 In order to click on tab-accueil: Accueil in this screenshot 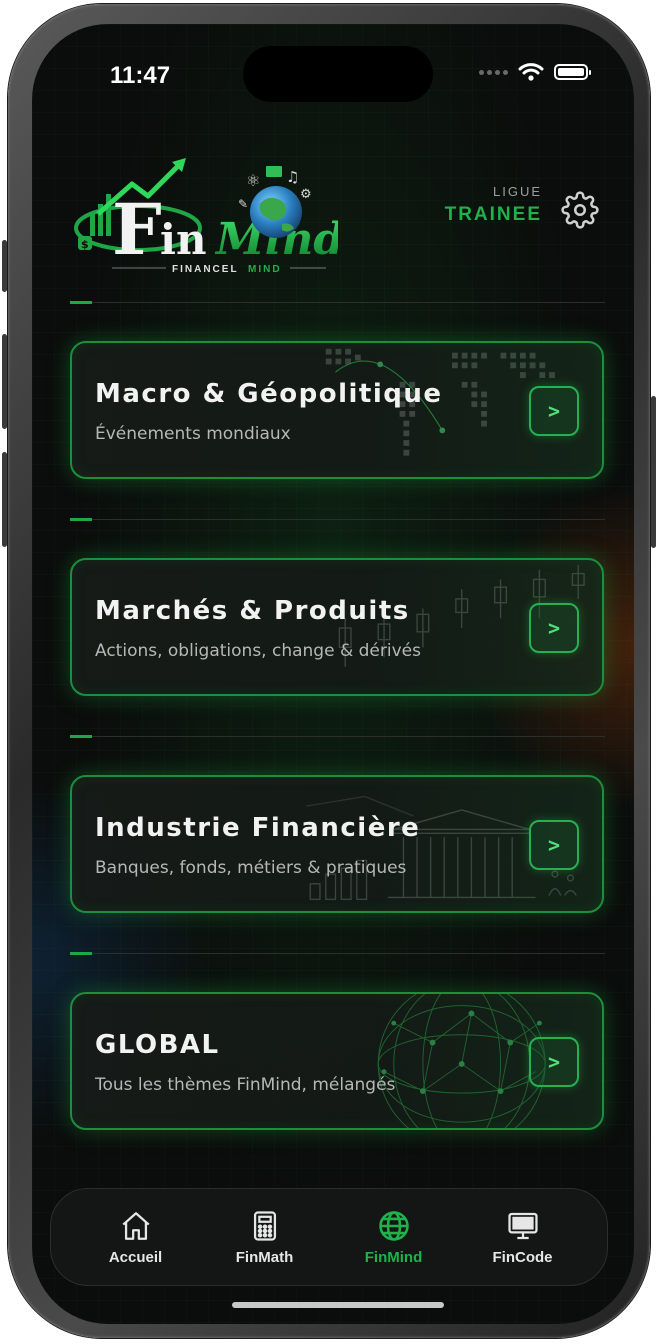, I will do `click(136, 1237)`.